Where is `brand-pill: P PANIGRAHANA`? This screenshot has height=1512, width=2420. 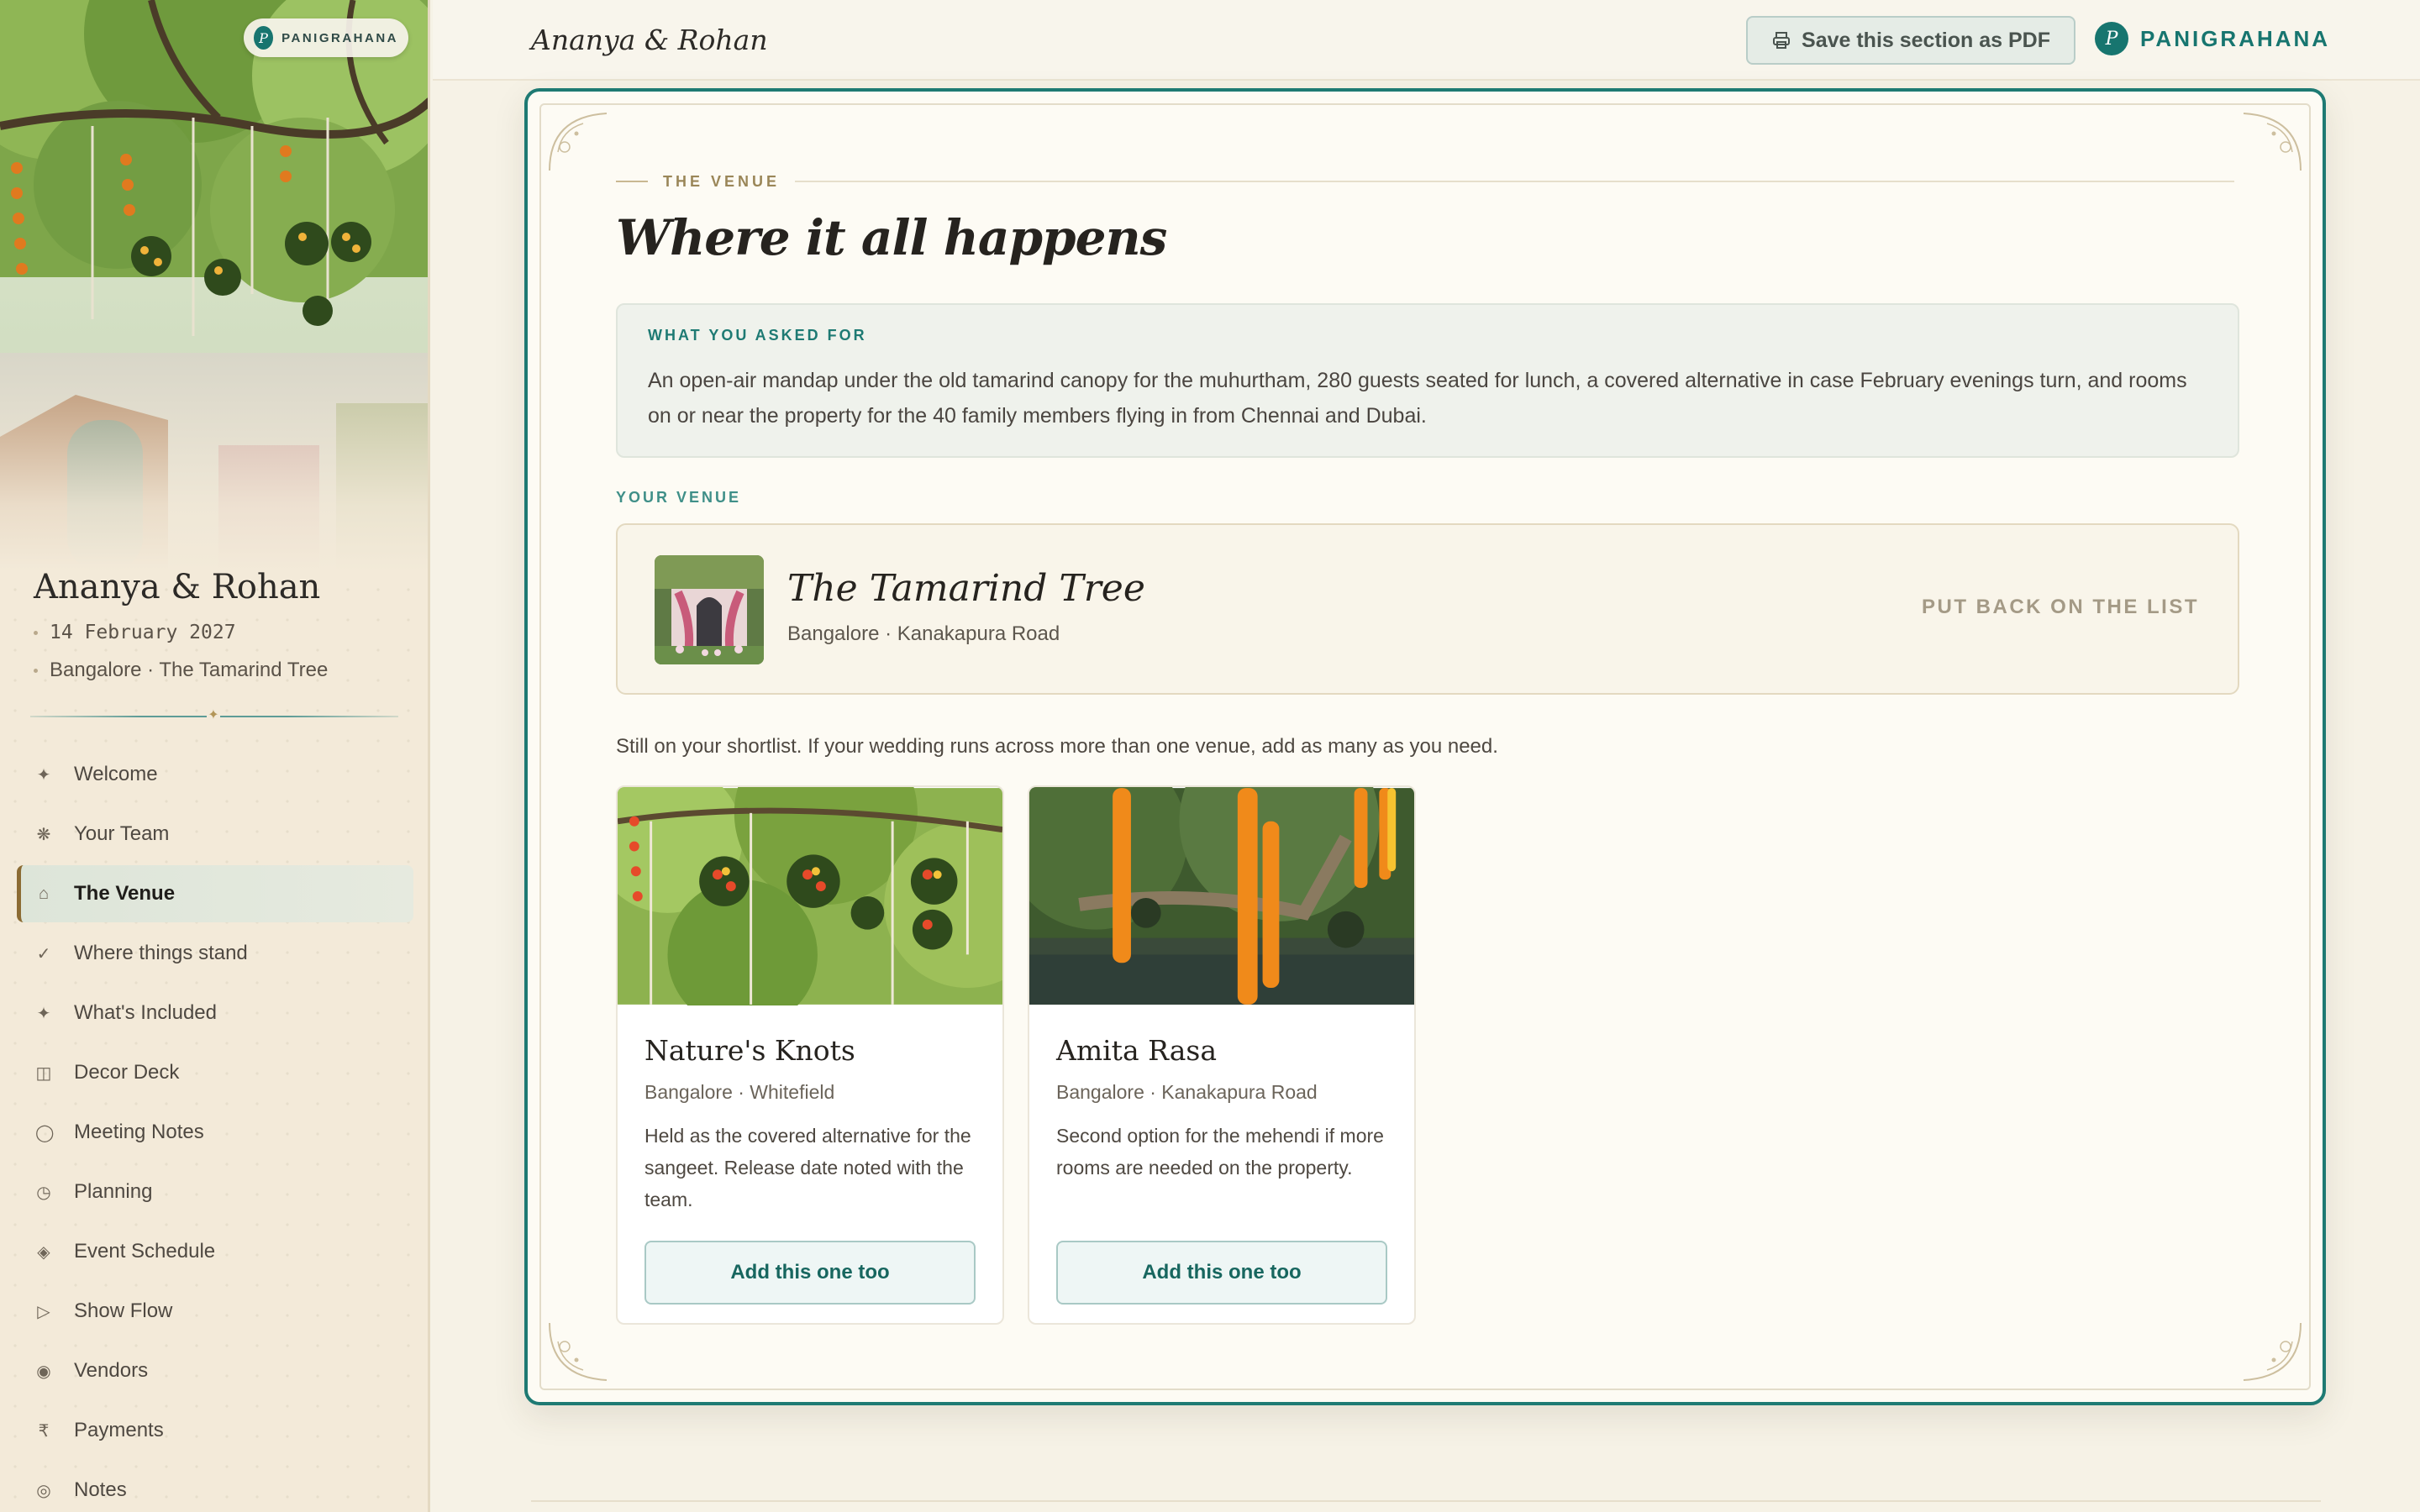 brand-pill: P PANIGRAHANA is located at coordinates (326, 37).